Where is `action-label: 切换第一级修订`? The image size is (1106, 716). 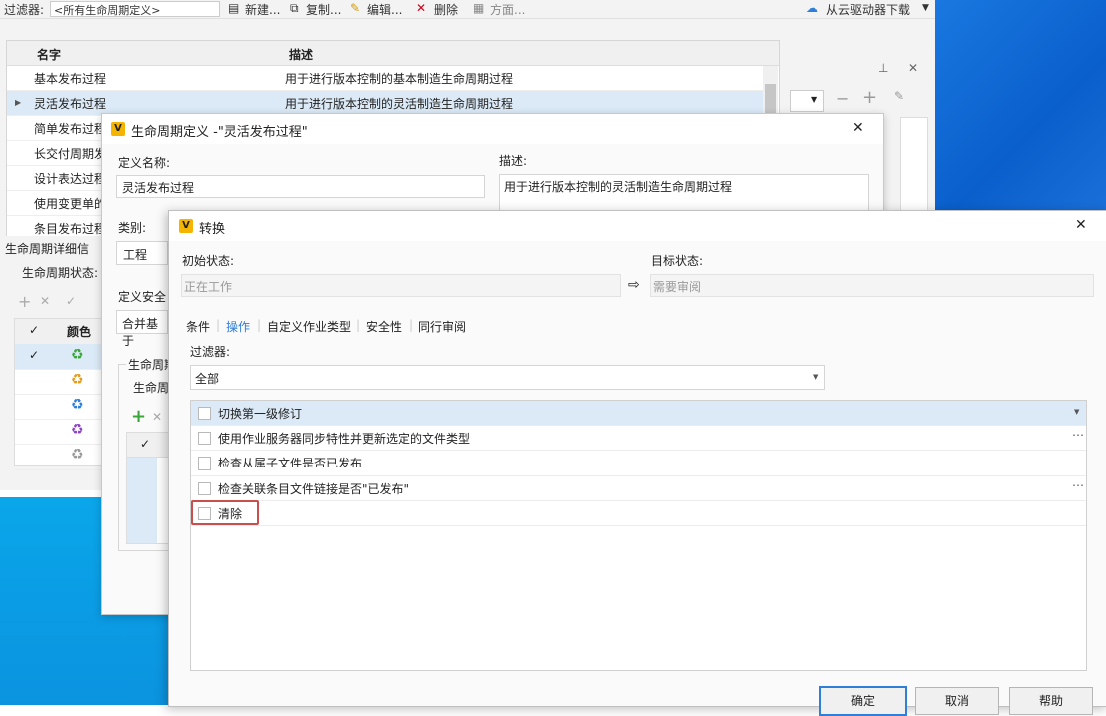 action-label: 切换第一级修订 is located at coordinates (260, 414).